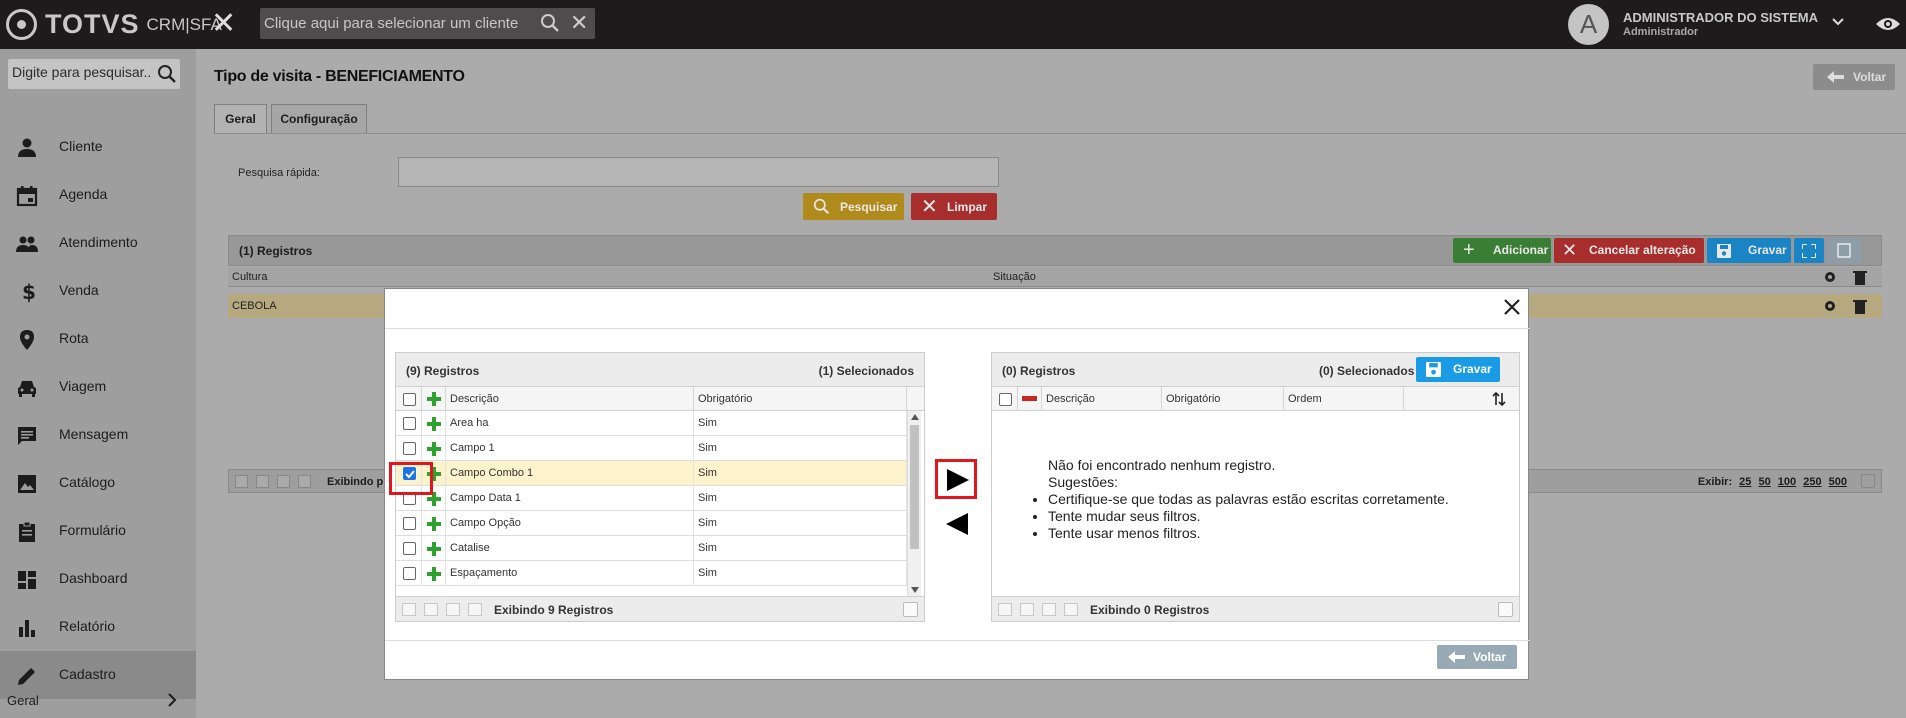 The height and width of the screenshot is (718, 1906). I want to click on sidebar-item-cliente: Cliente, so click(98, 147).